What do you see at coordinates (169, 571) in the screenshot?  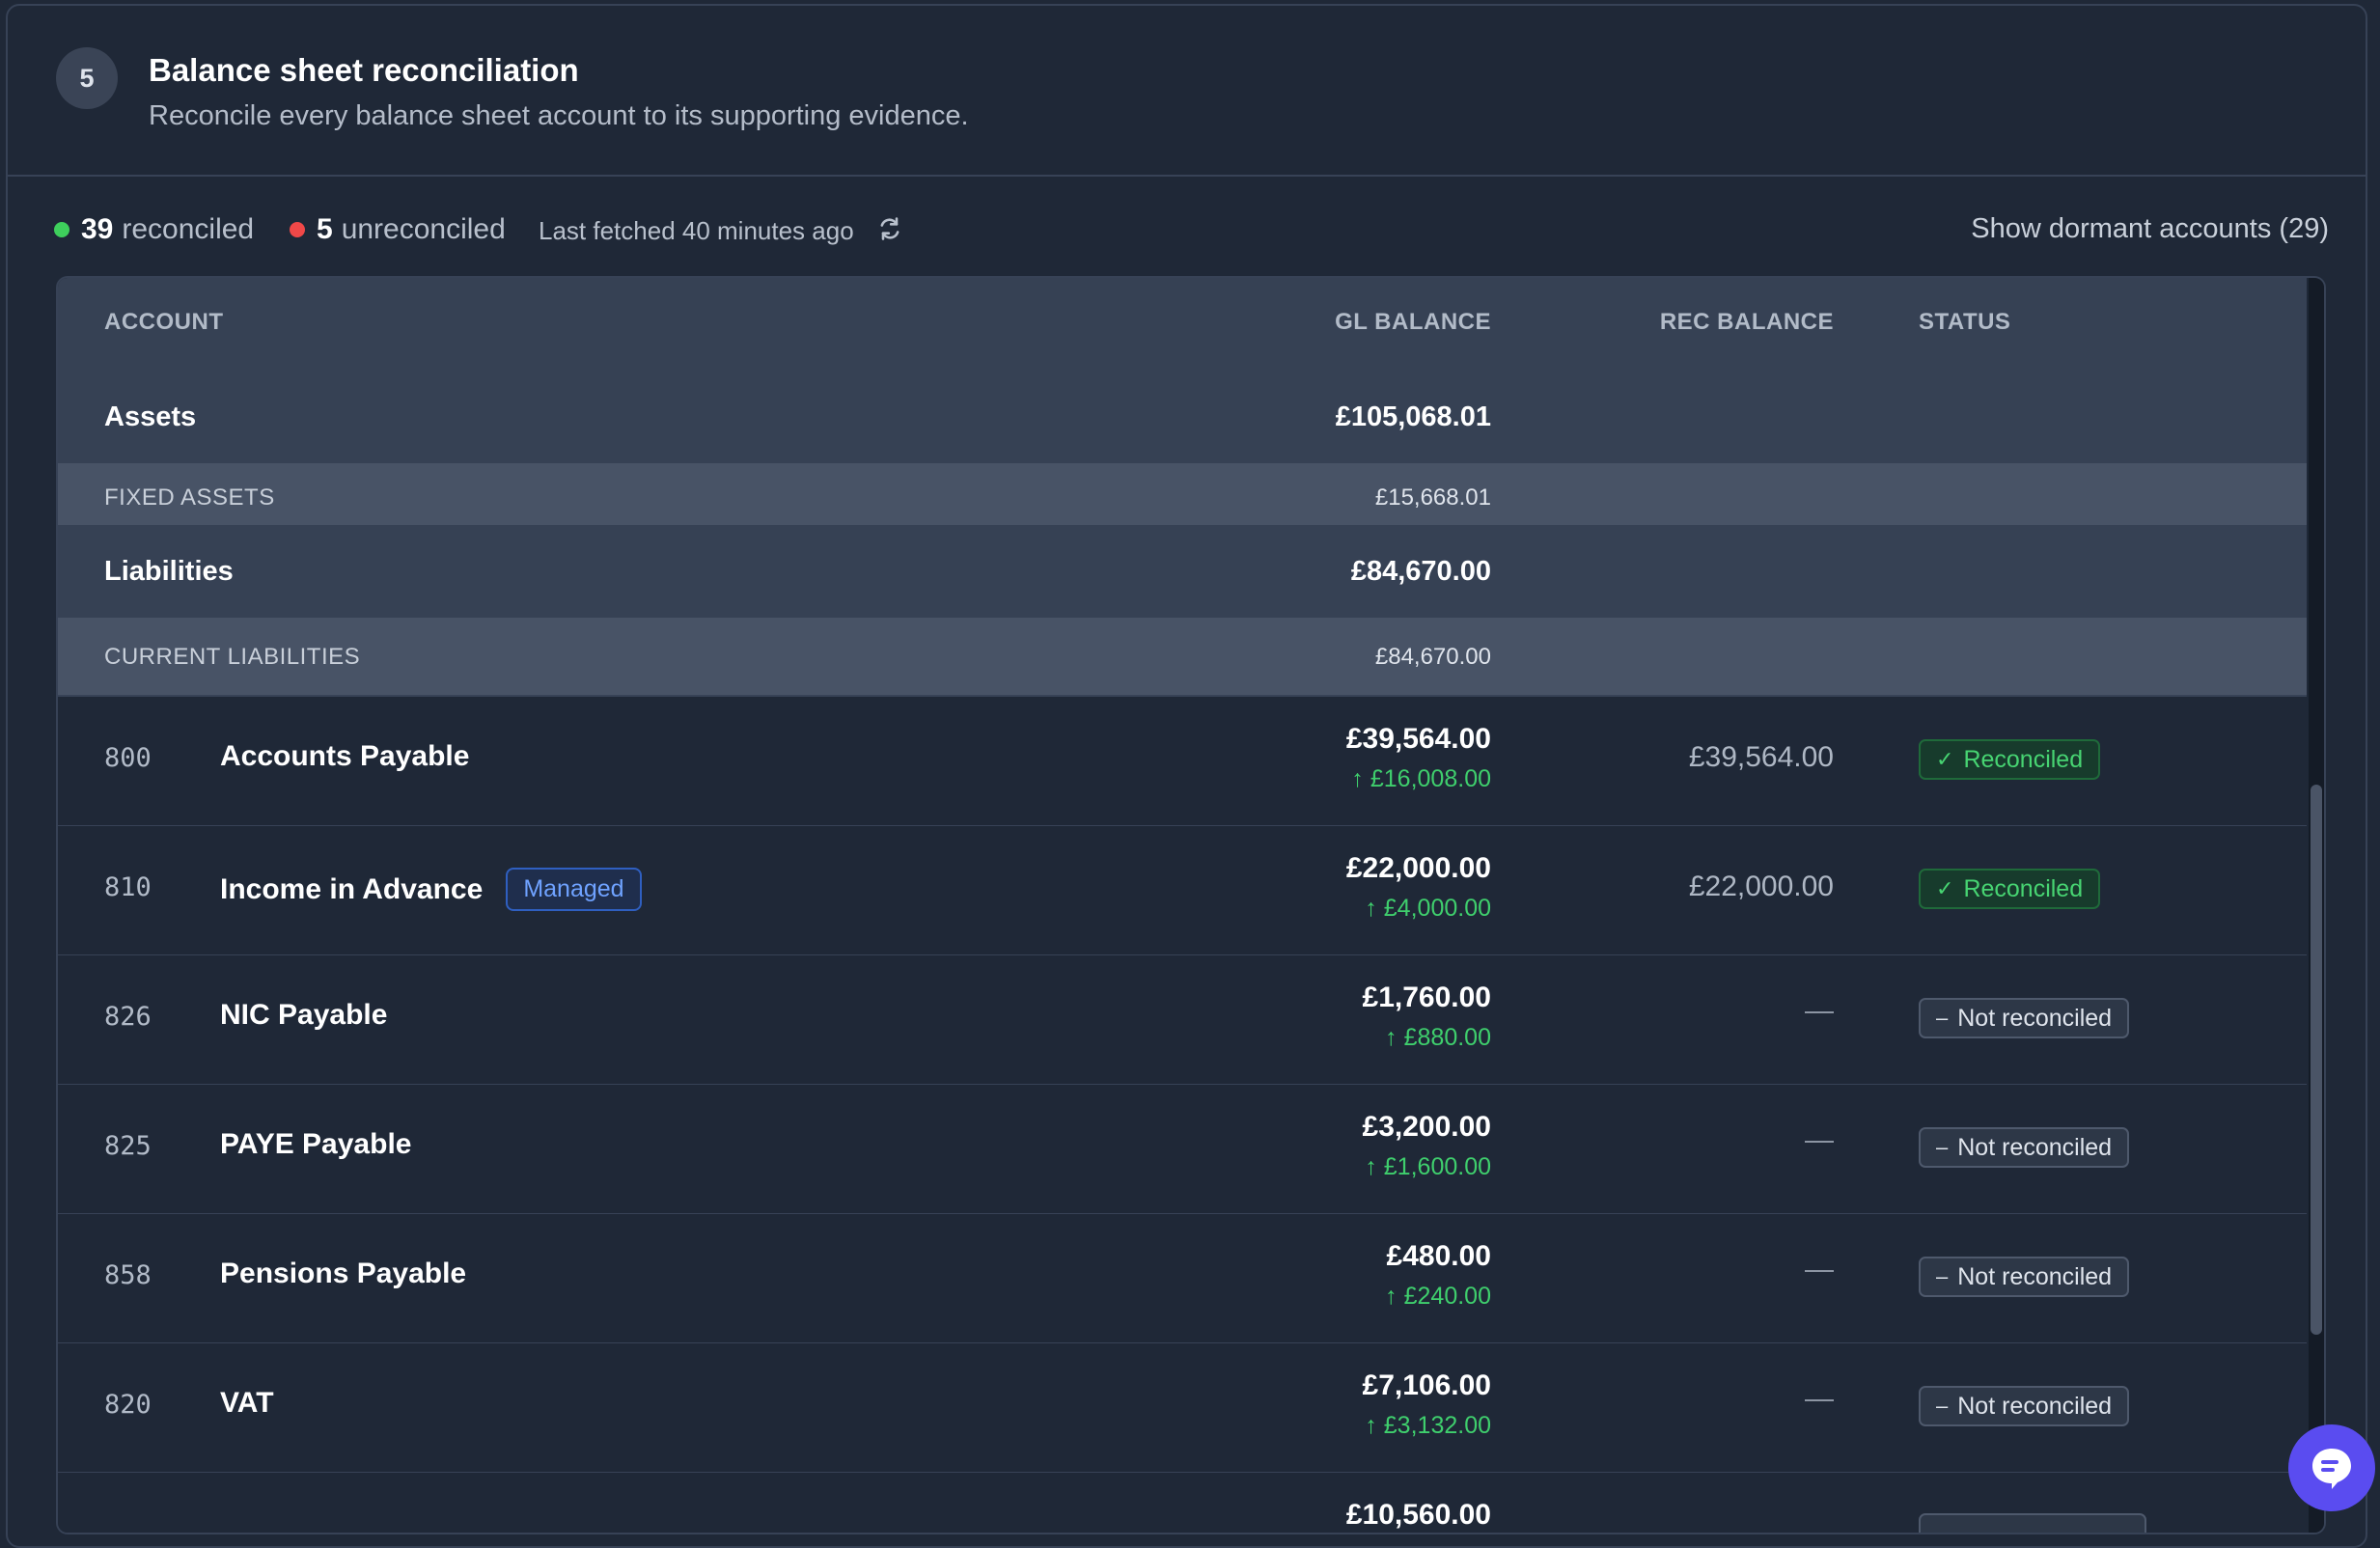 I see `group-name: Liabilities` at bounding box center [169, 571].